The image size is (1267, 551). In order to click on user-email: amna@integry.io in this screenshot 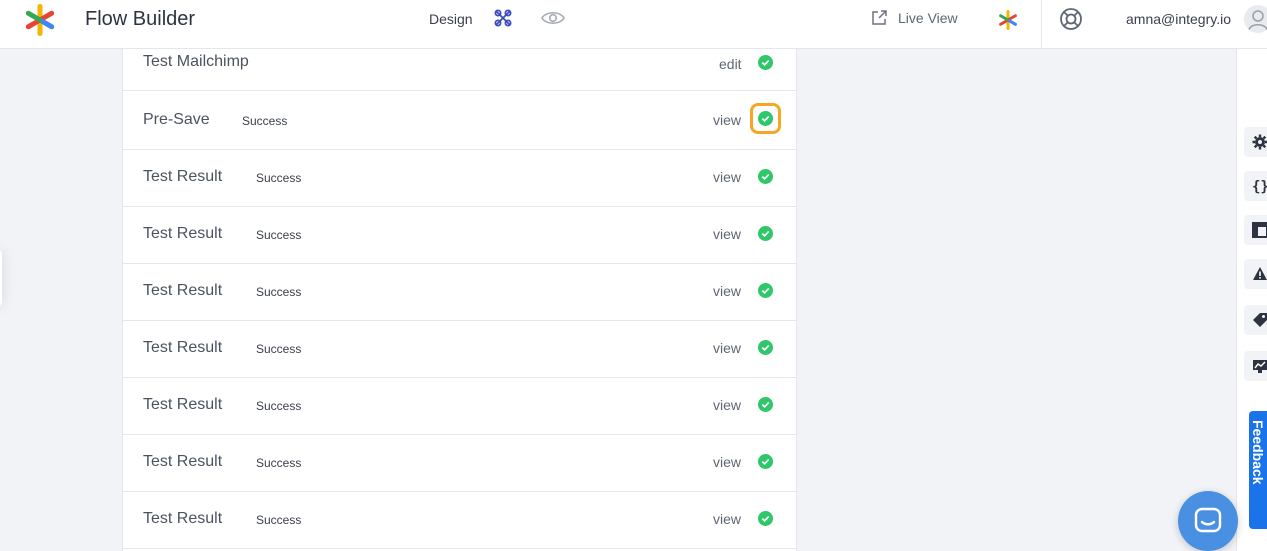, I will do `click(1178, 19)`.